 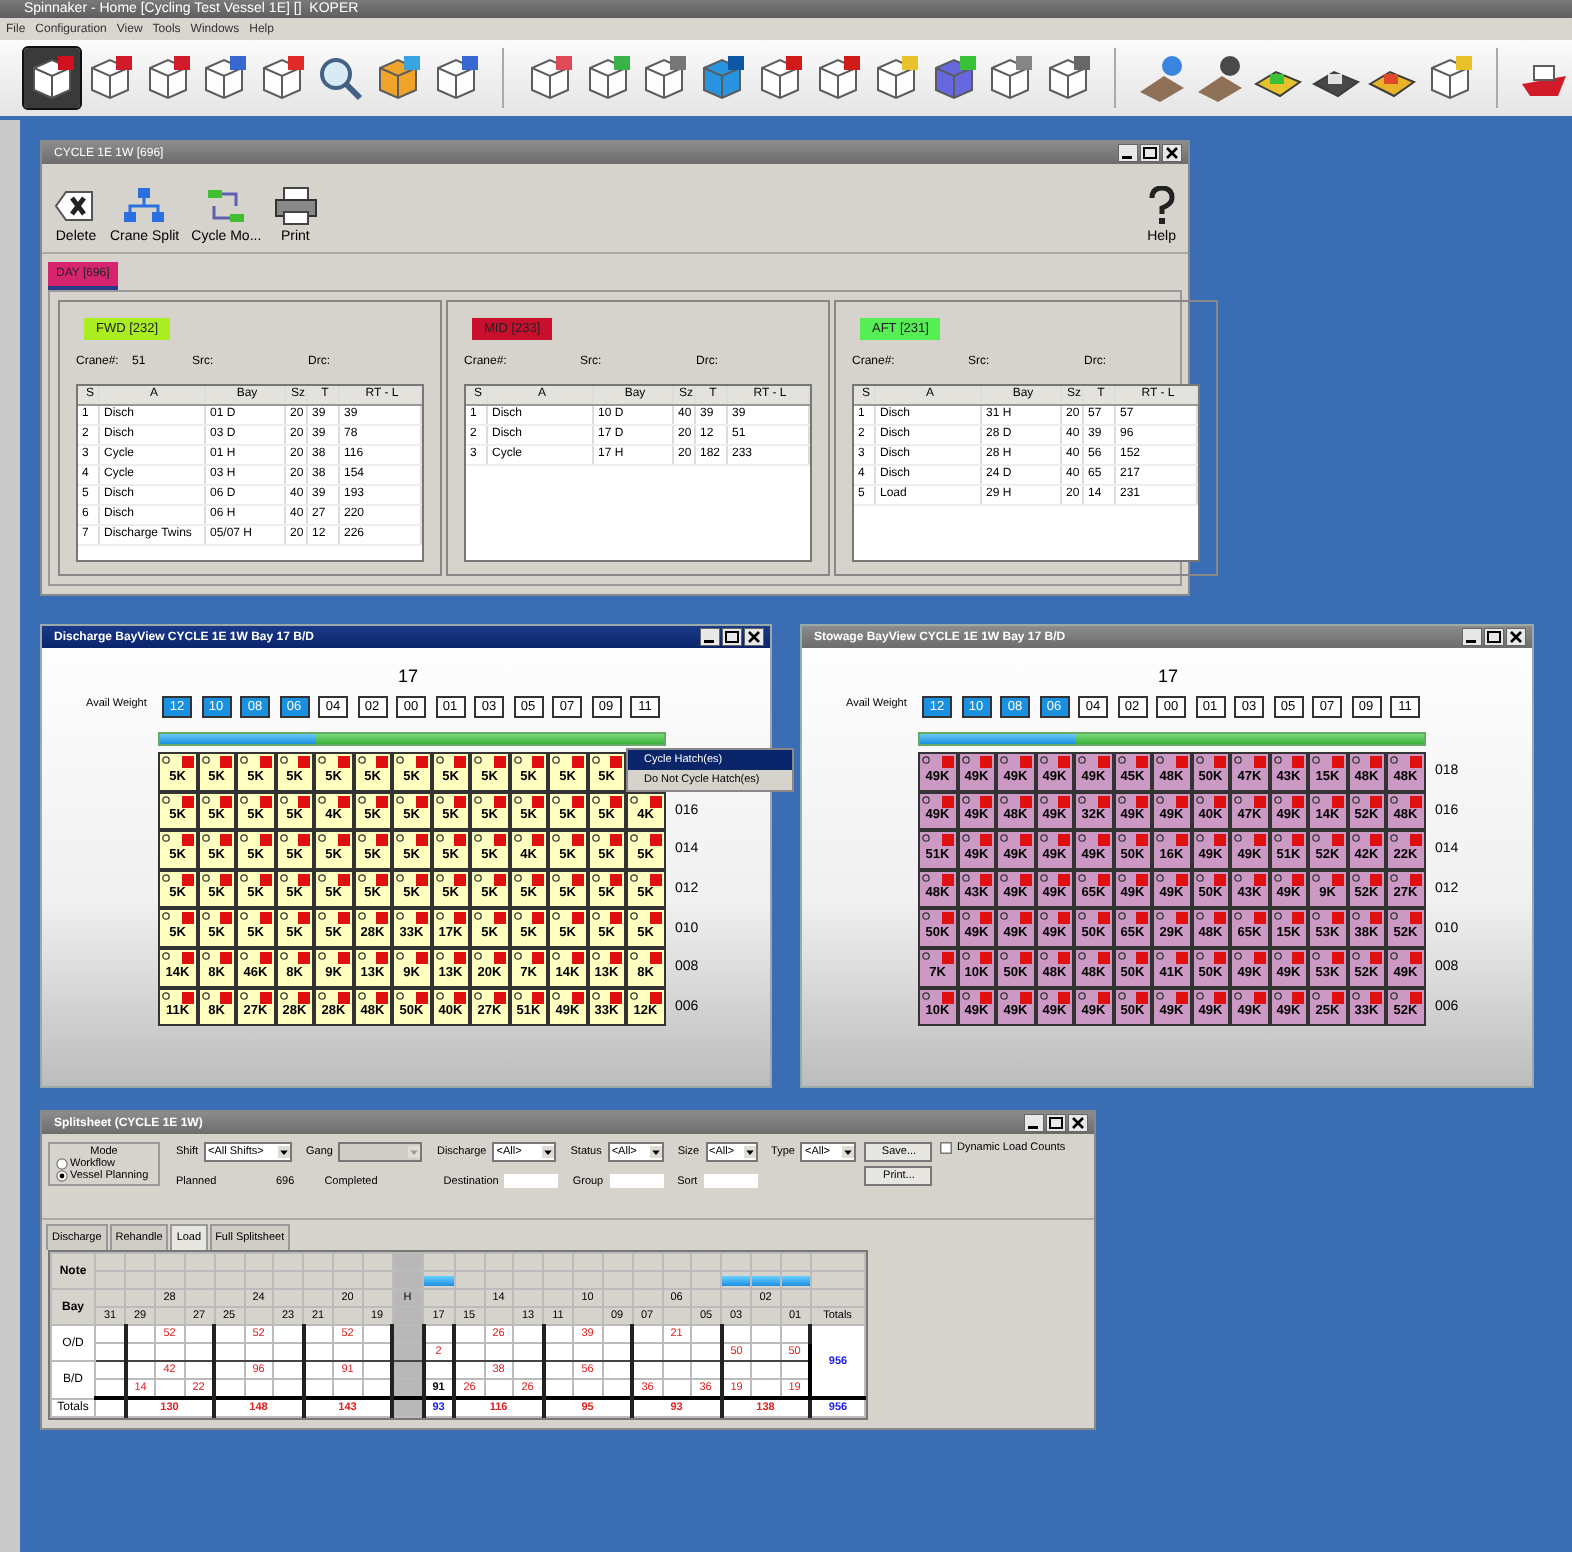 I want to click on box-icon, so click(x=52, y=78).